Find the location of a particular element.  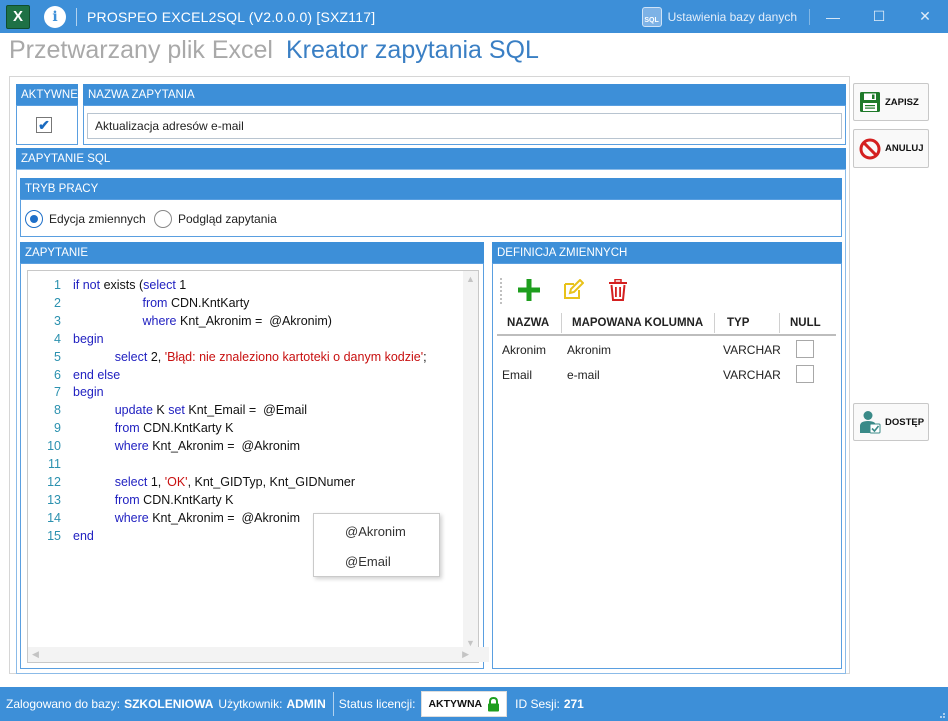

delete-variable-button is located at coordinates (618, 290).